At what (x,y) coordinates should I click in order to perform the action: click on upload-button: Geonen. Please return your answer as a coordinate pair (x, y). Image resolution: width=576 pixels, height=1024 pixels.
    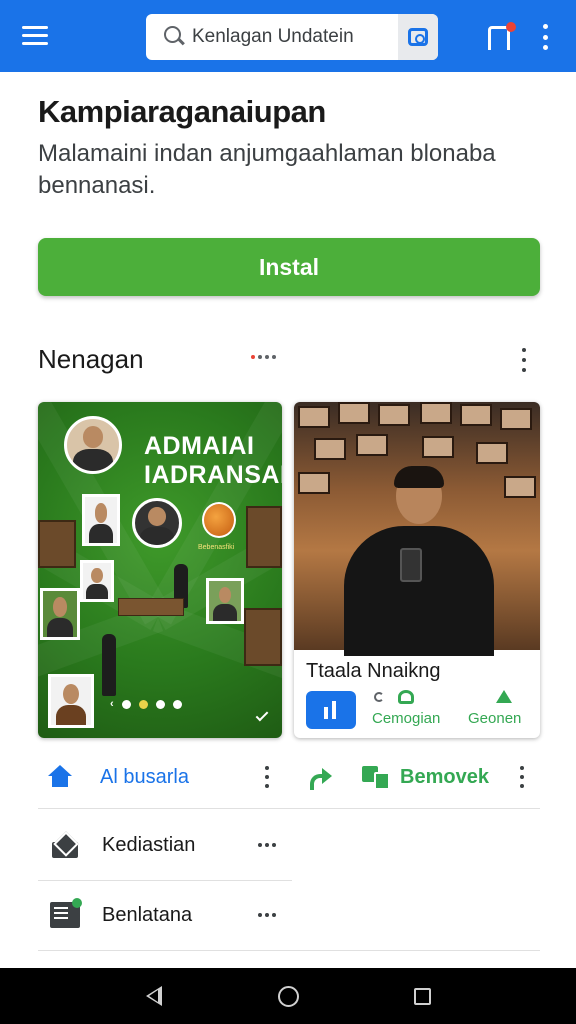
    Looking at the image, I should click on (500, 710).